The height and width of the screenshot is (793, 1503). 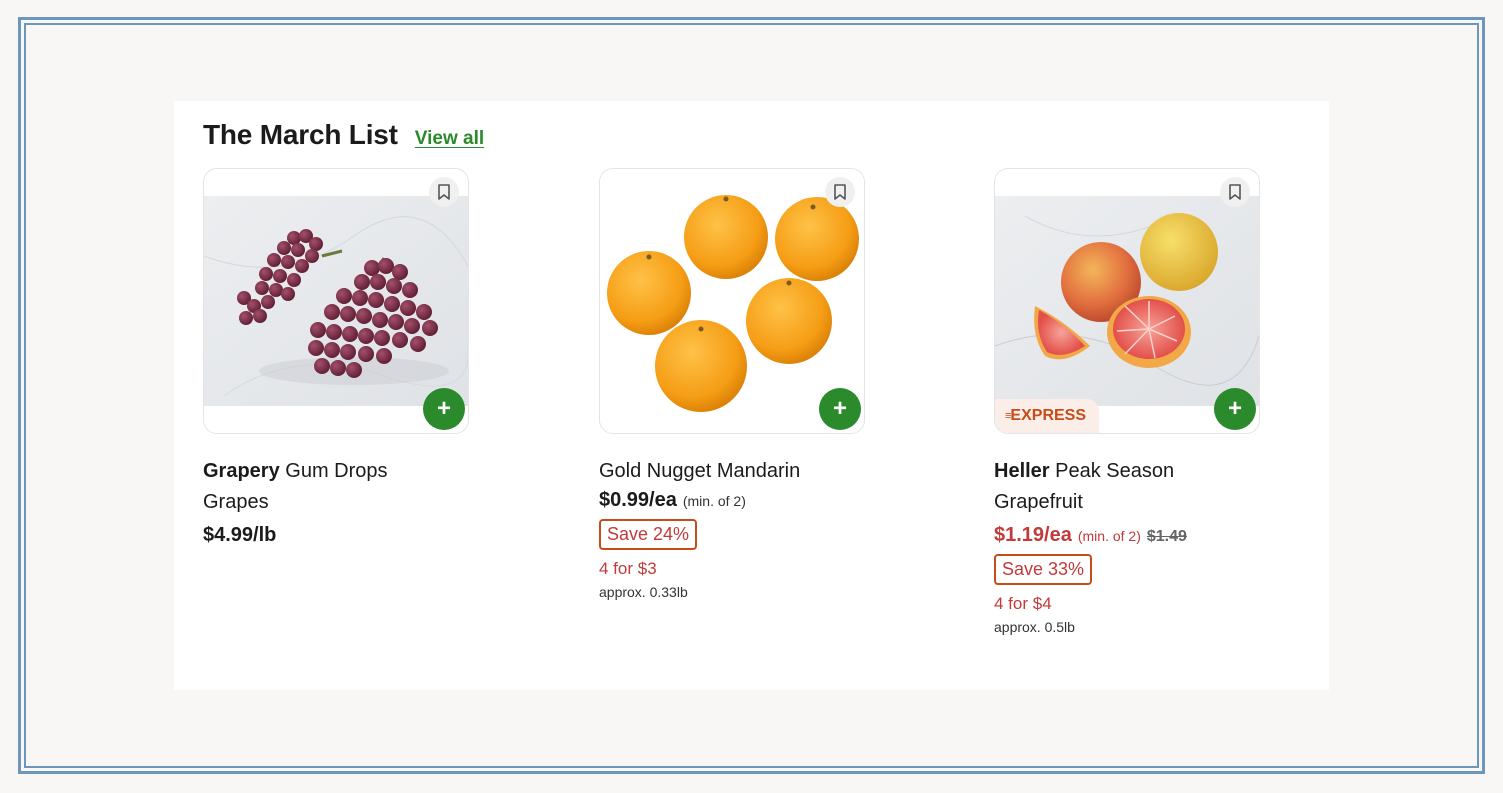 I want to click on product-price: $4.99/lb, so click(x=240, y=535).